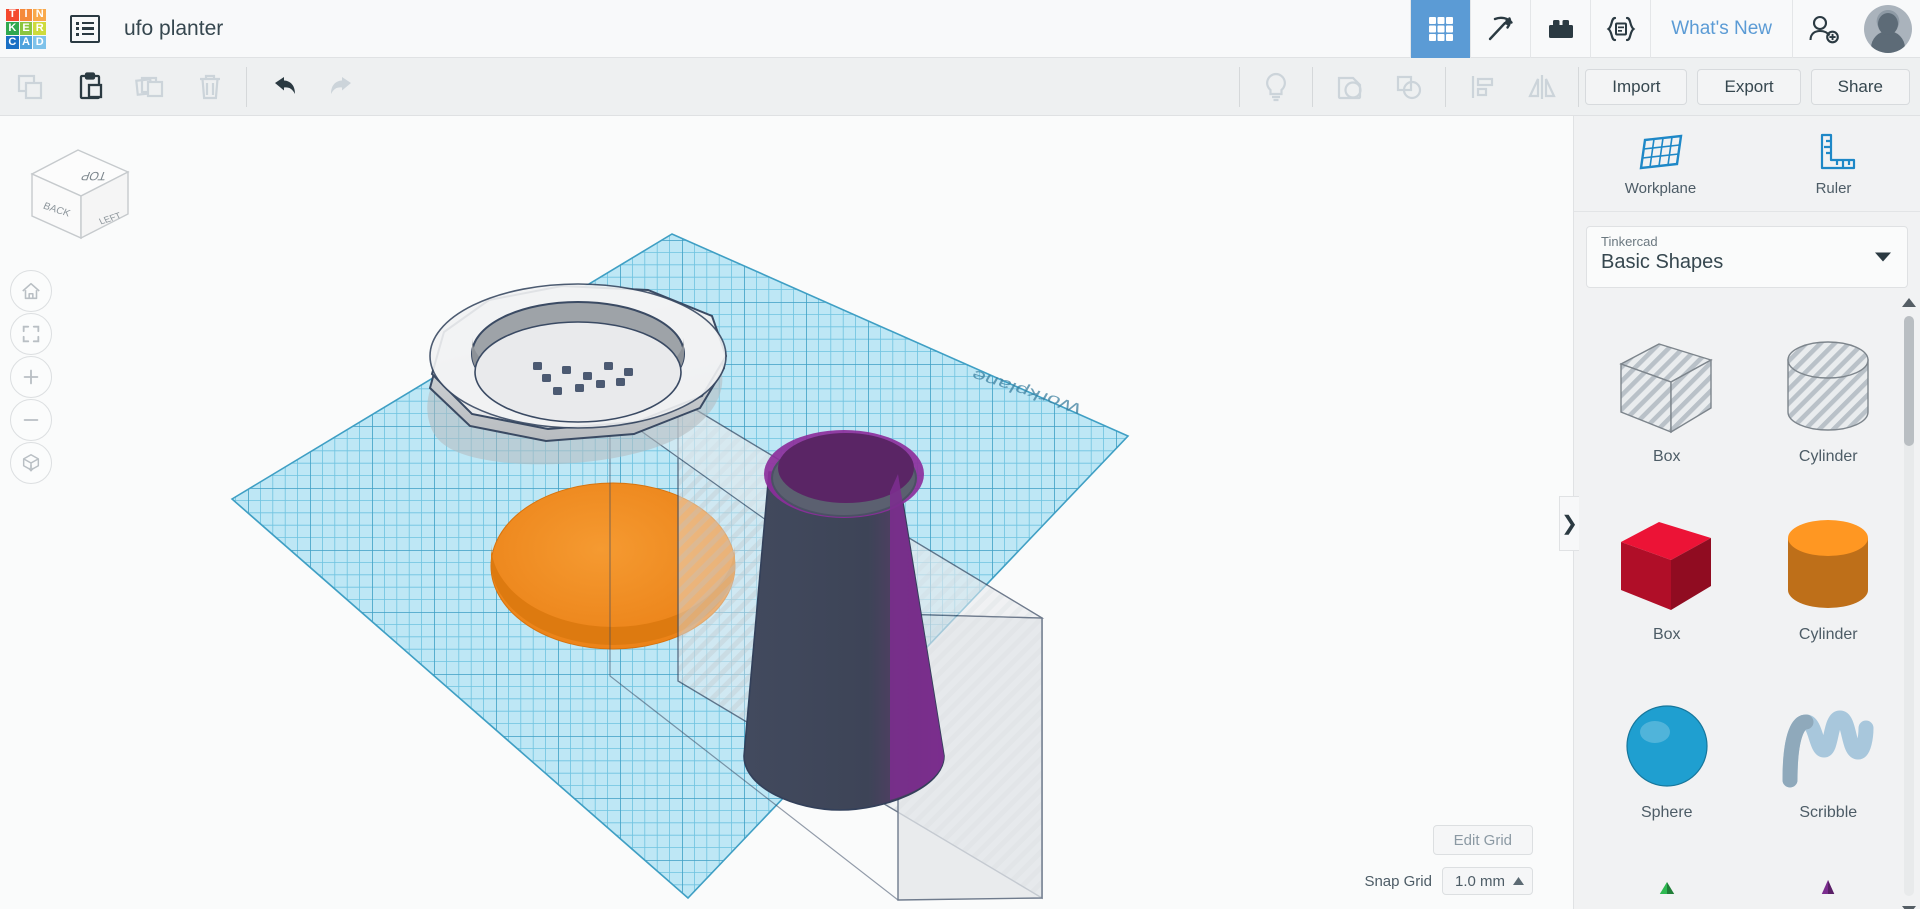 This screenshot has height=909, width=1920. I want to click on shape-item-cone-solid, so click(1829, 871).